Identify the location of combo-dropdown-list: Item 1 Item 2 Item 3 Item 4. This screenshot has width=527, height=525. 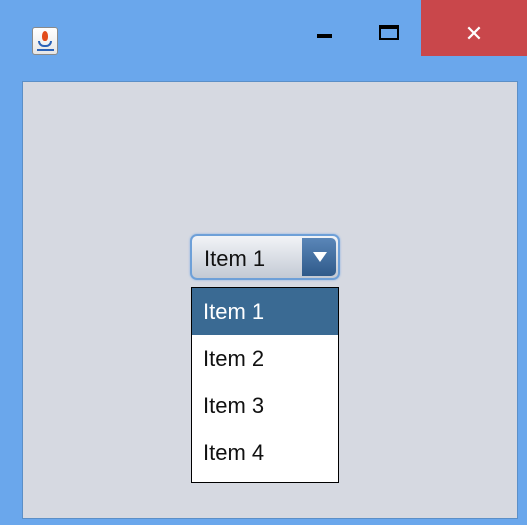
(265, 385).